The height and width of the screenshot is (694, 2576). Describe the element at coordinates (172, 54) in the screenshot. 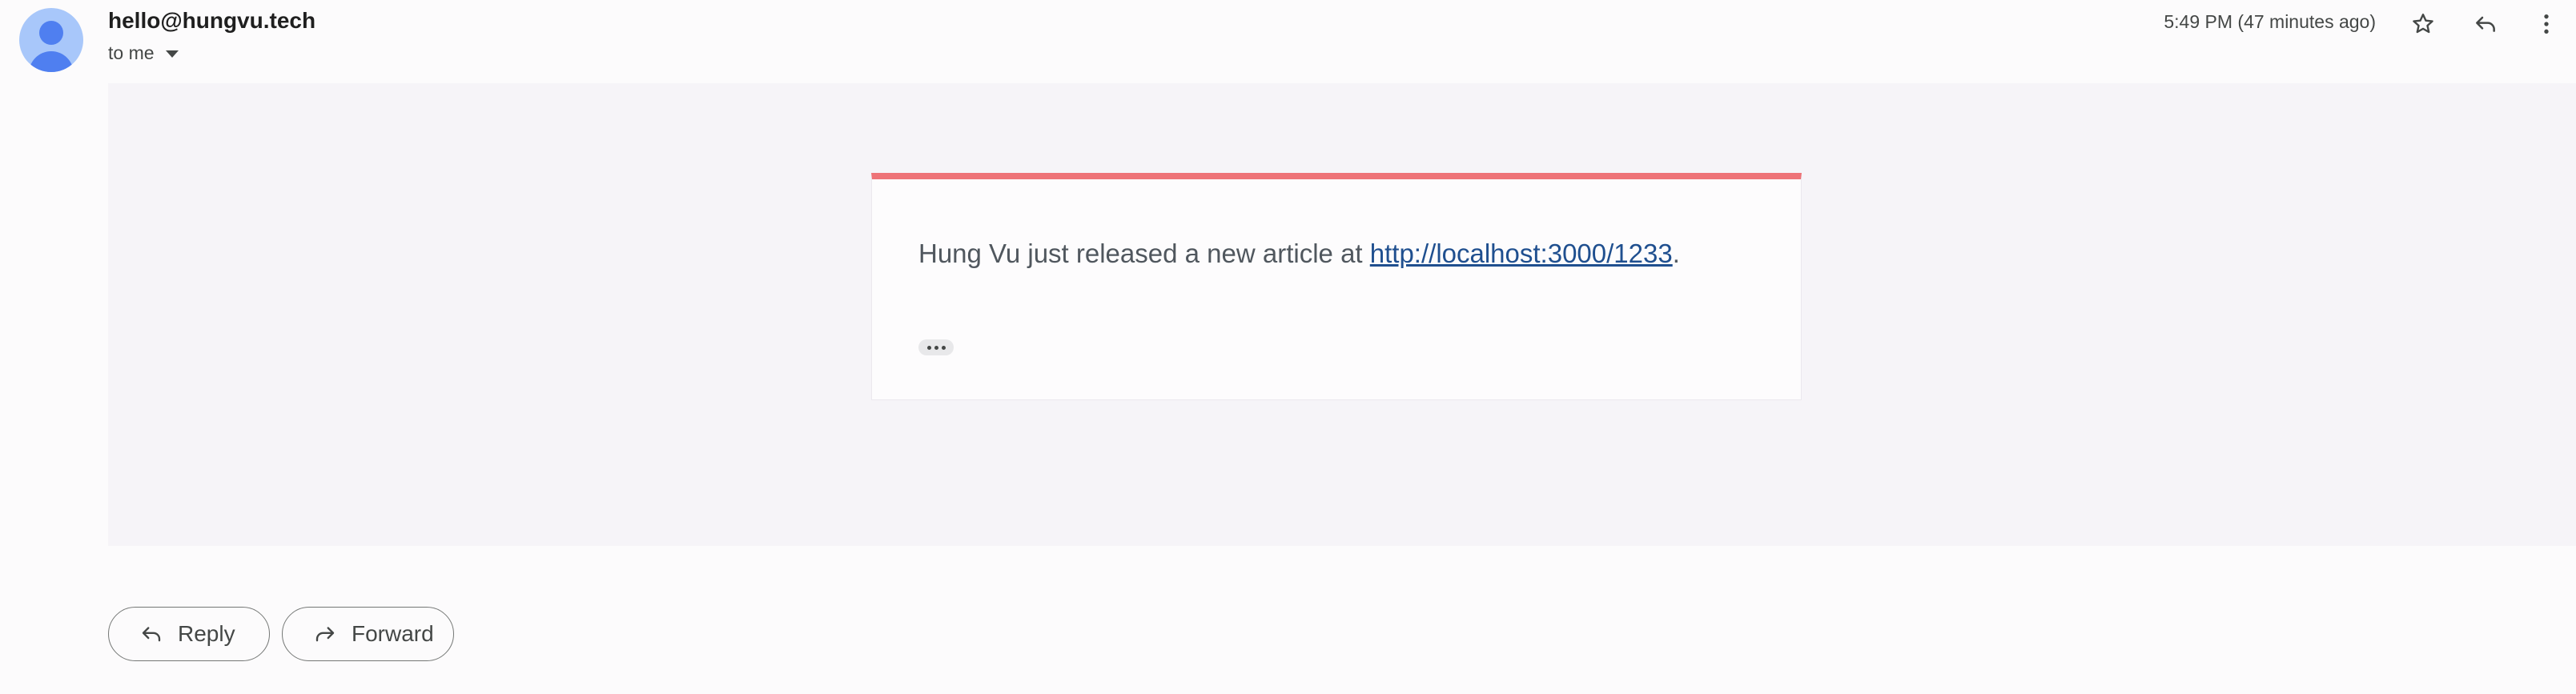

I see `caret-down-icon` at that location.